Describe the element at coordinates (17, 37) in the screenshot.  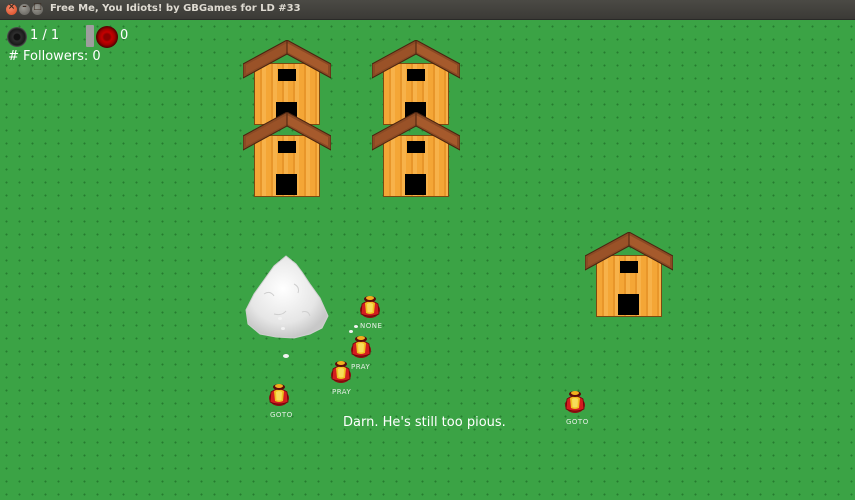
I see `dark-orb-icon` at that location.